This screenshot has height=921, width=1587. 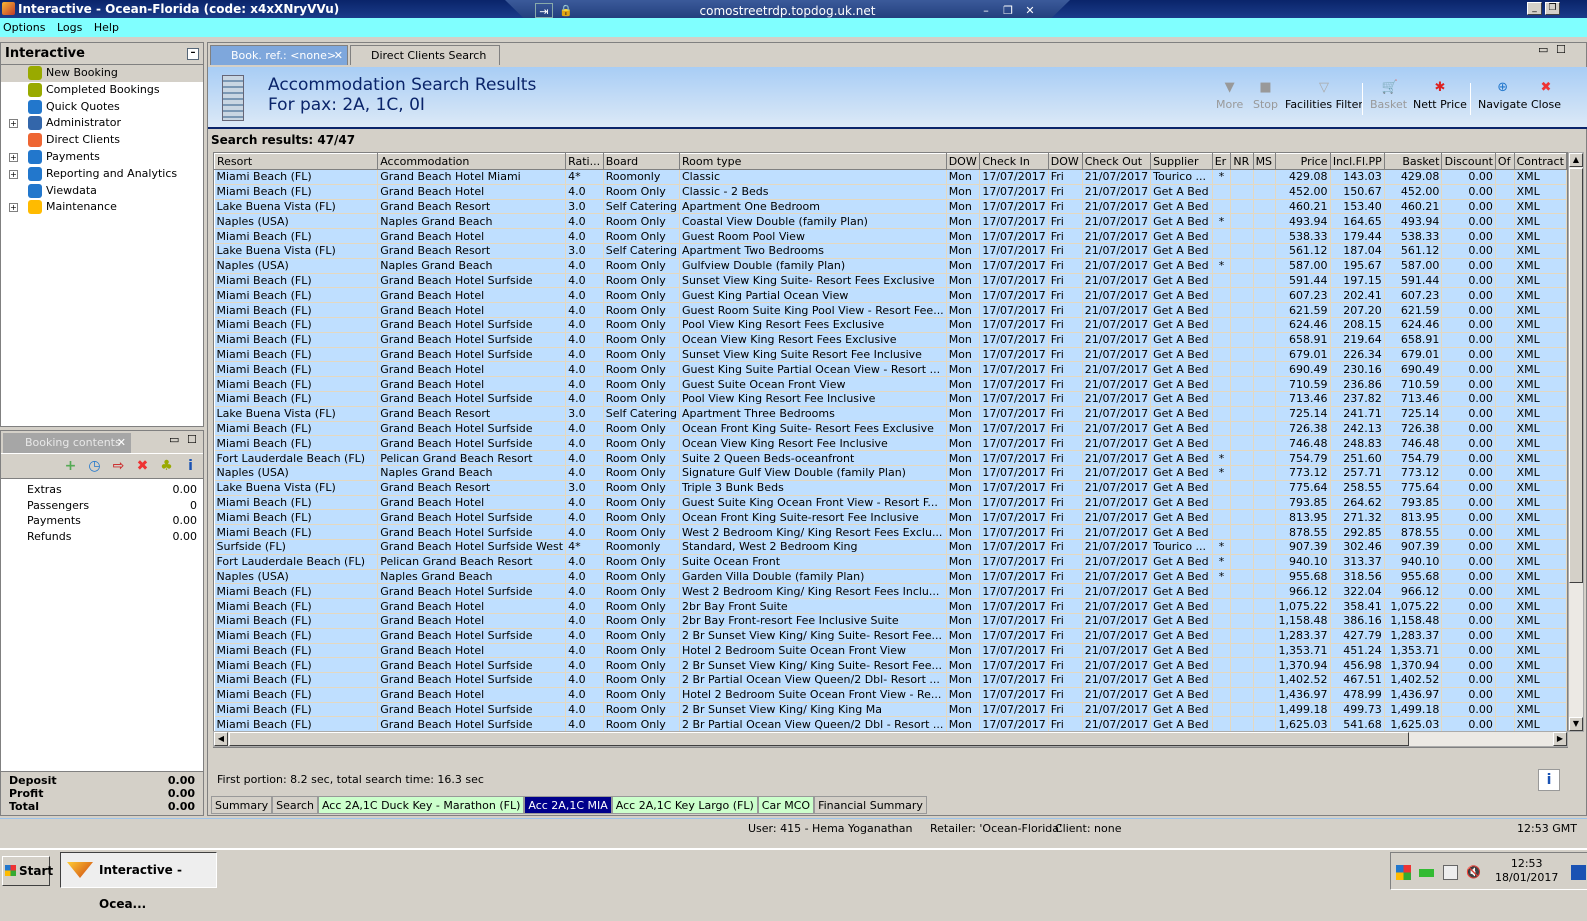 I want to click on more-button: ▼ More, so click(x=1229, y=96).